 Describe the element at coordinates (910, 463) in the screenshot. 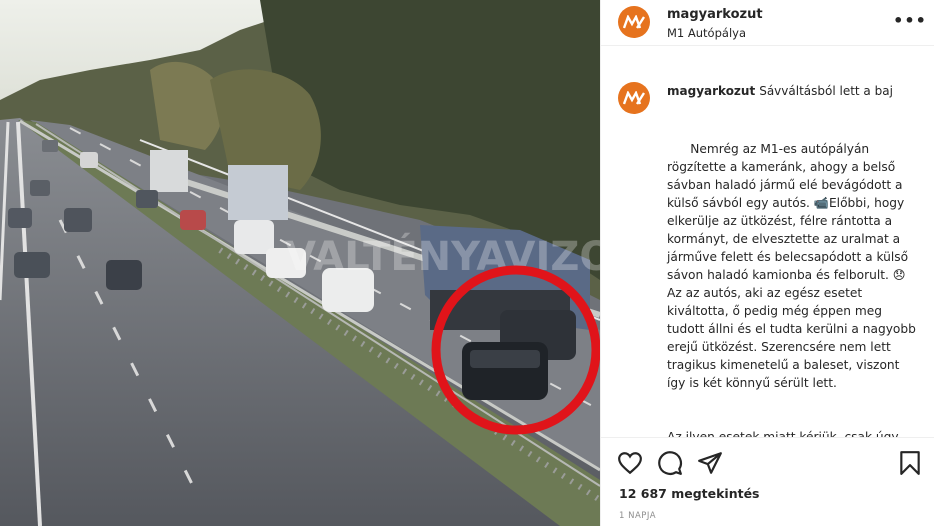

I see `bookmark-icon` at that location.